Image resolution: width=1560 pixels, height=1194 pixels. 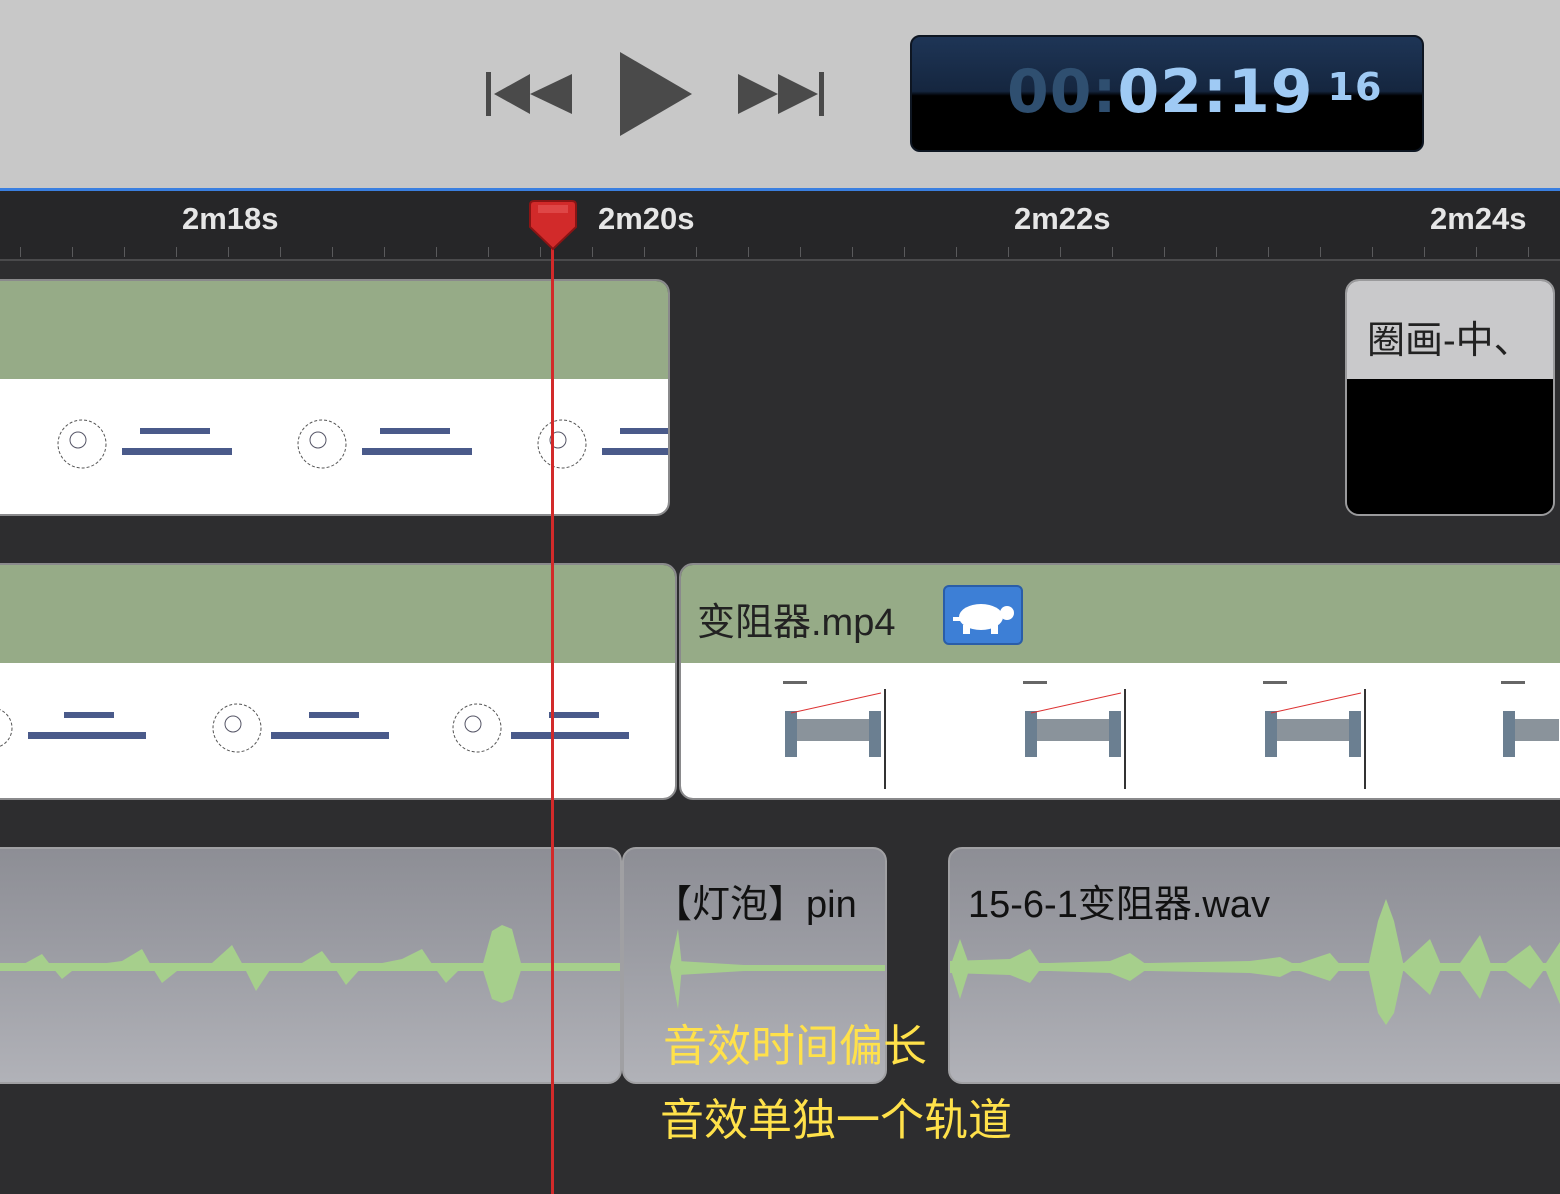 What do you see at coordinates (796, 623) in the screenshot?
I see `clip-title: 变阻器.mp4` at bounding box center [796, 623].